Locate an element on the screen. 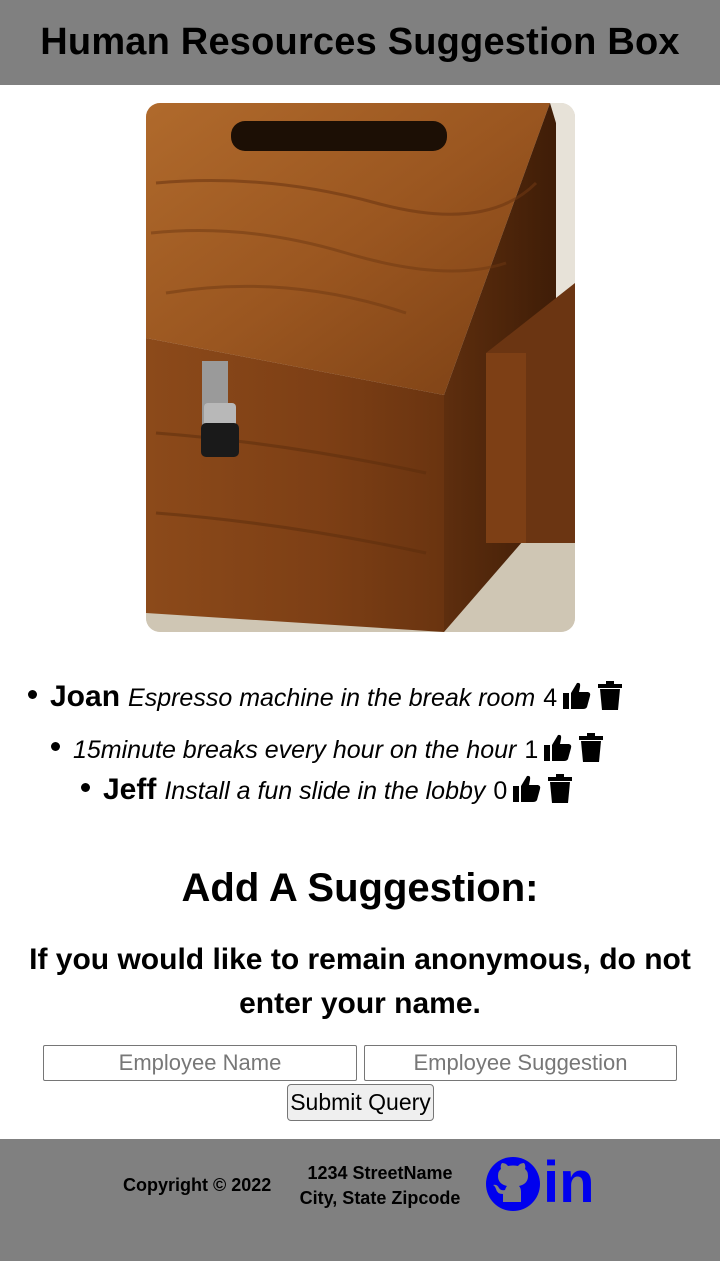 Image resolution: width=720 pixels, height=1261 pixels. employee-suggestion-input is located at coordinates (520, 1063).